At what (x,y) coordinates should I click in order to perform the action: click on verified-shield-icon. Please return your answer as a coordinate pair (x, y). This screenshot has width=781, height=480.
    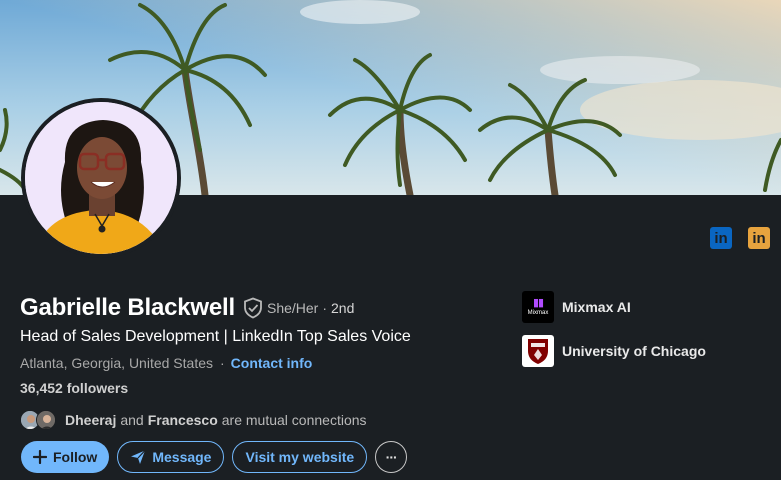
    Looking at the image, I should click on (253, 308).